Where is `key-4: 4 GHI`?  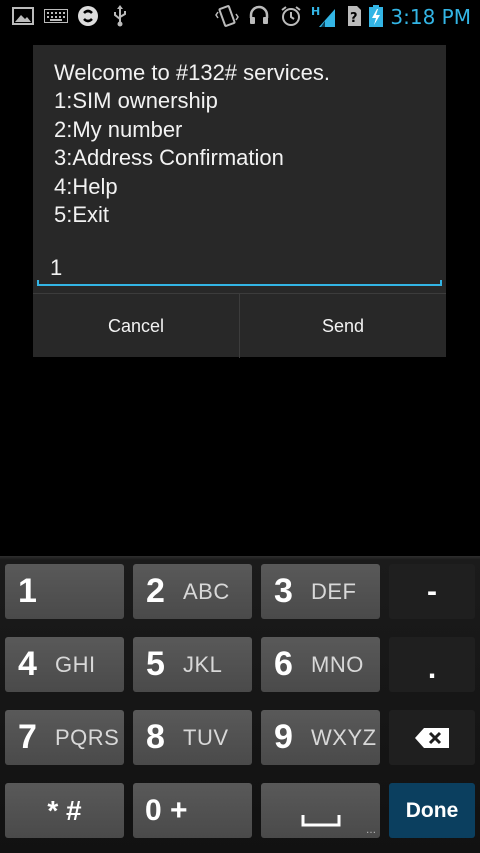 key-4: 4 GHI is located at coordinates (64, 664).